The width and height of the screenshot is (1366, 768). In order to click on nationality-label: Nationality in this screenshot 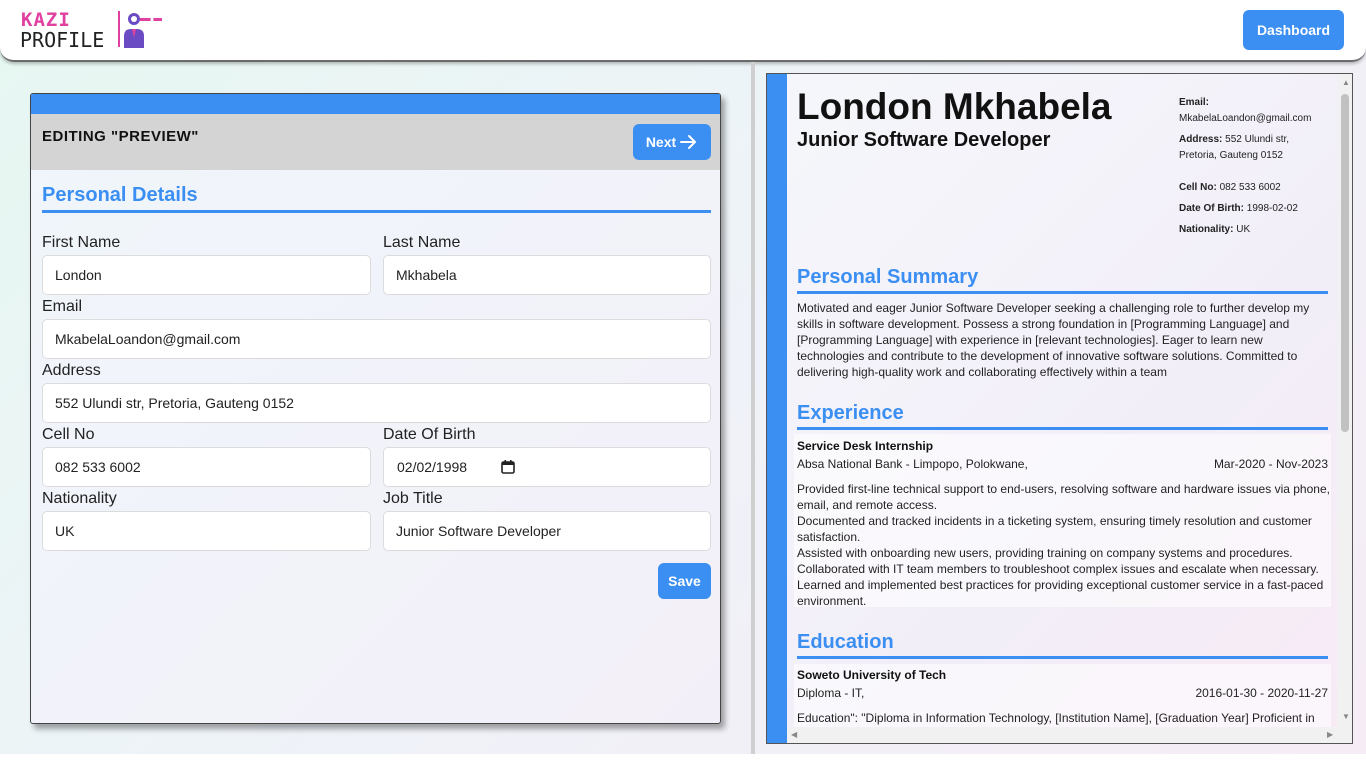, I will do `click(79, 498)`.